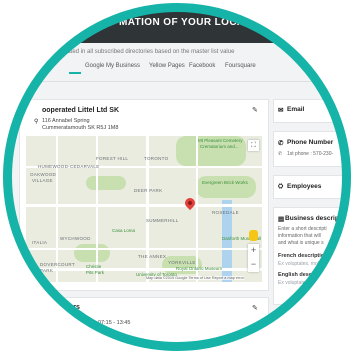 This screenshot has width=354, height=354. Describe the element at coordinates (182, 262) in the screenshot. I see `map-label-yorkville: YORKVILLE` at that location.